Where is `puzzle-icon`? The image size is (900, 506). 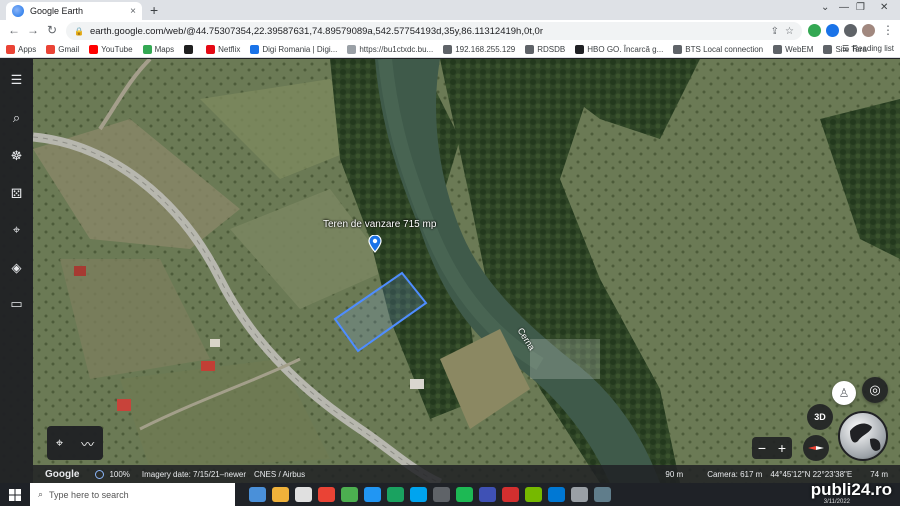
puzzle-icon is located at coordinates (850, 30).